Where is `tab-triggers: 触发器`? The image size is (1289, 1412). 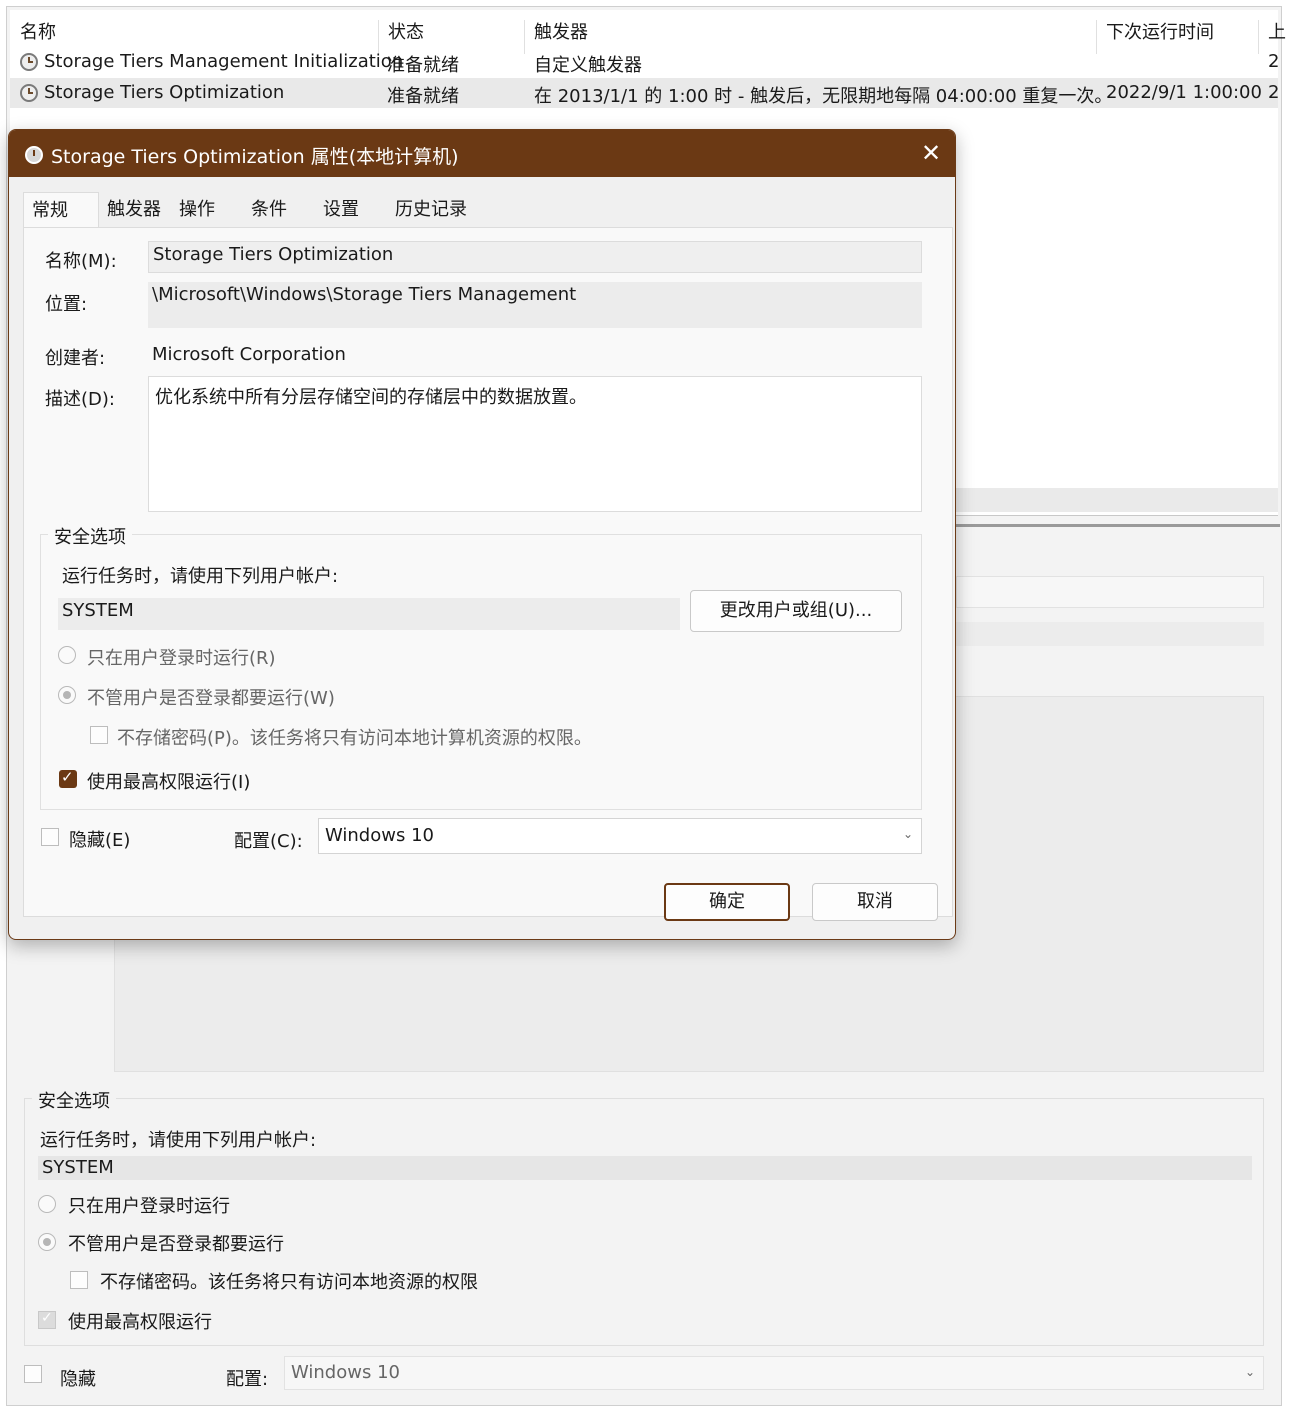 tab-triggers: 触发器 is located at coordinates (135, 210).